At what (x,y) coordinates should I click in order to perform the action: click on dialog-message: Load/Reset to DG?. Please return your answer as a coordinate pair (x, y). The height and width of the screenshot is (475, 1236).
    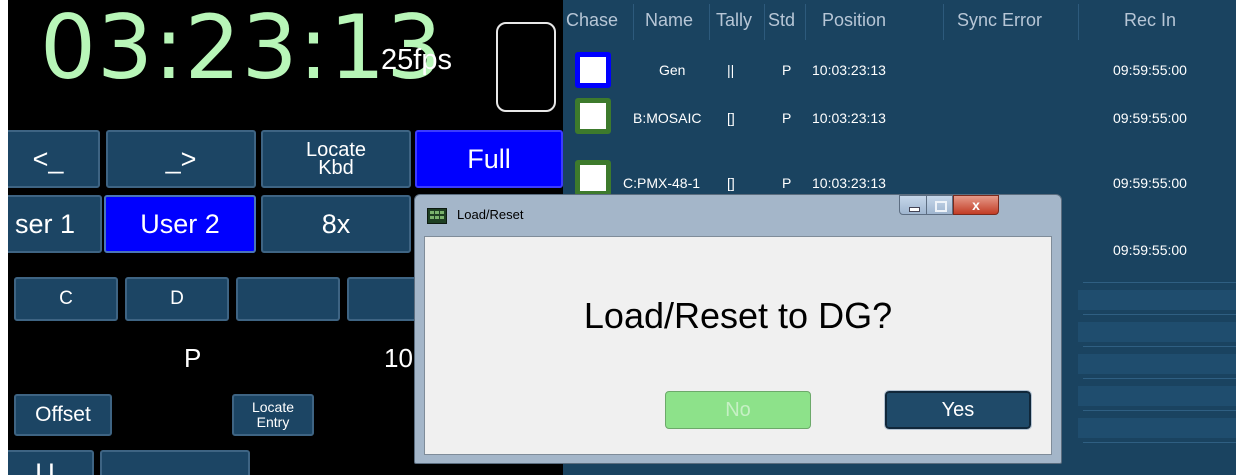
    Looking at the image, I should click on (738, 315).